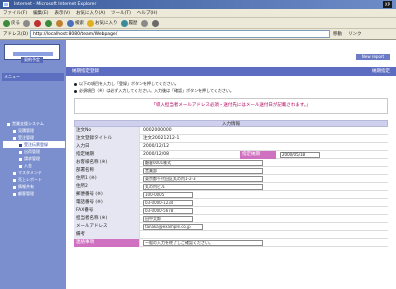 Image resolution: width=396 pixels, height=289 pixels. What do you see at coordinates (264, 203) in the screenshot?
I see `field-wrap: 03-0000-1234` at bounding box center [264, 203].